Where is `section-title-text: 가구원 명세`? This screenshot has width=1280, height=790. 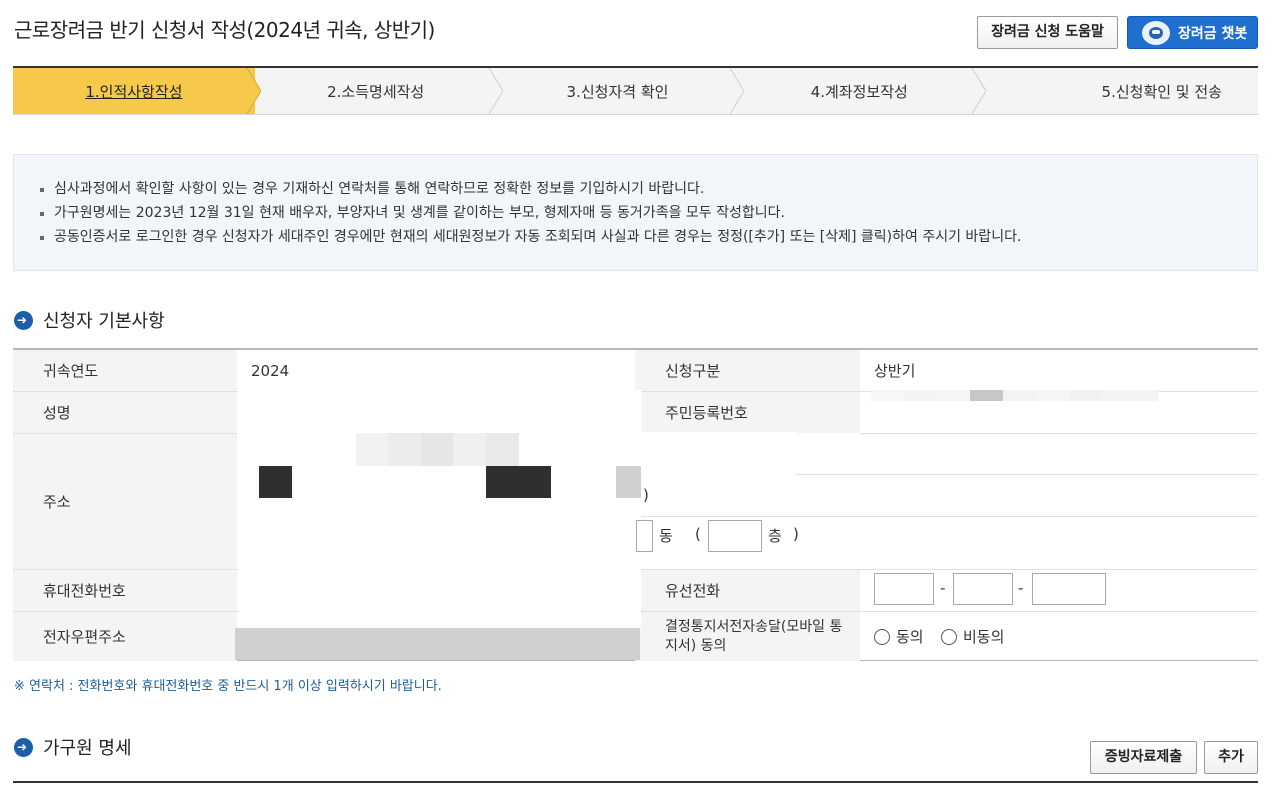 section-title-text: 가구원 명세 is located at coordinates (87, 748).